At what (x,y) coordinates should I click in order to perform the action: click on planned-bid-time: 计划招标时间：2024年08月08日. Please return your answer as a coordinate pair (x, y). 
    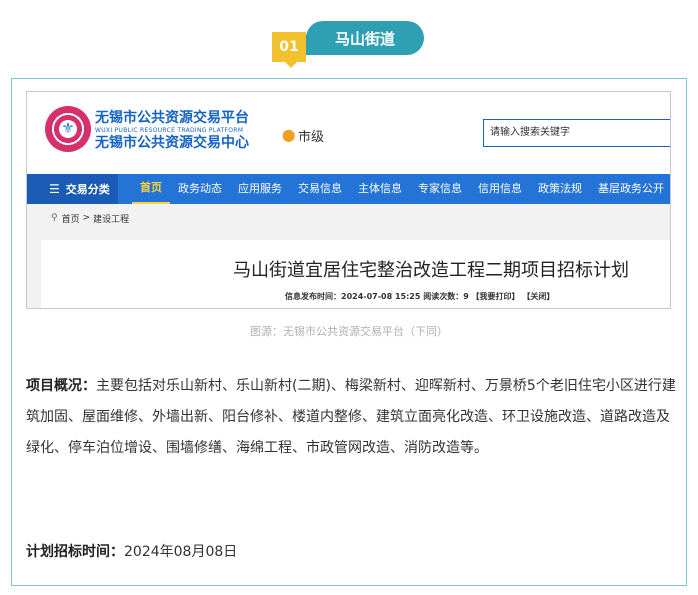
    Looking at the image, I should click on (131, 551).